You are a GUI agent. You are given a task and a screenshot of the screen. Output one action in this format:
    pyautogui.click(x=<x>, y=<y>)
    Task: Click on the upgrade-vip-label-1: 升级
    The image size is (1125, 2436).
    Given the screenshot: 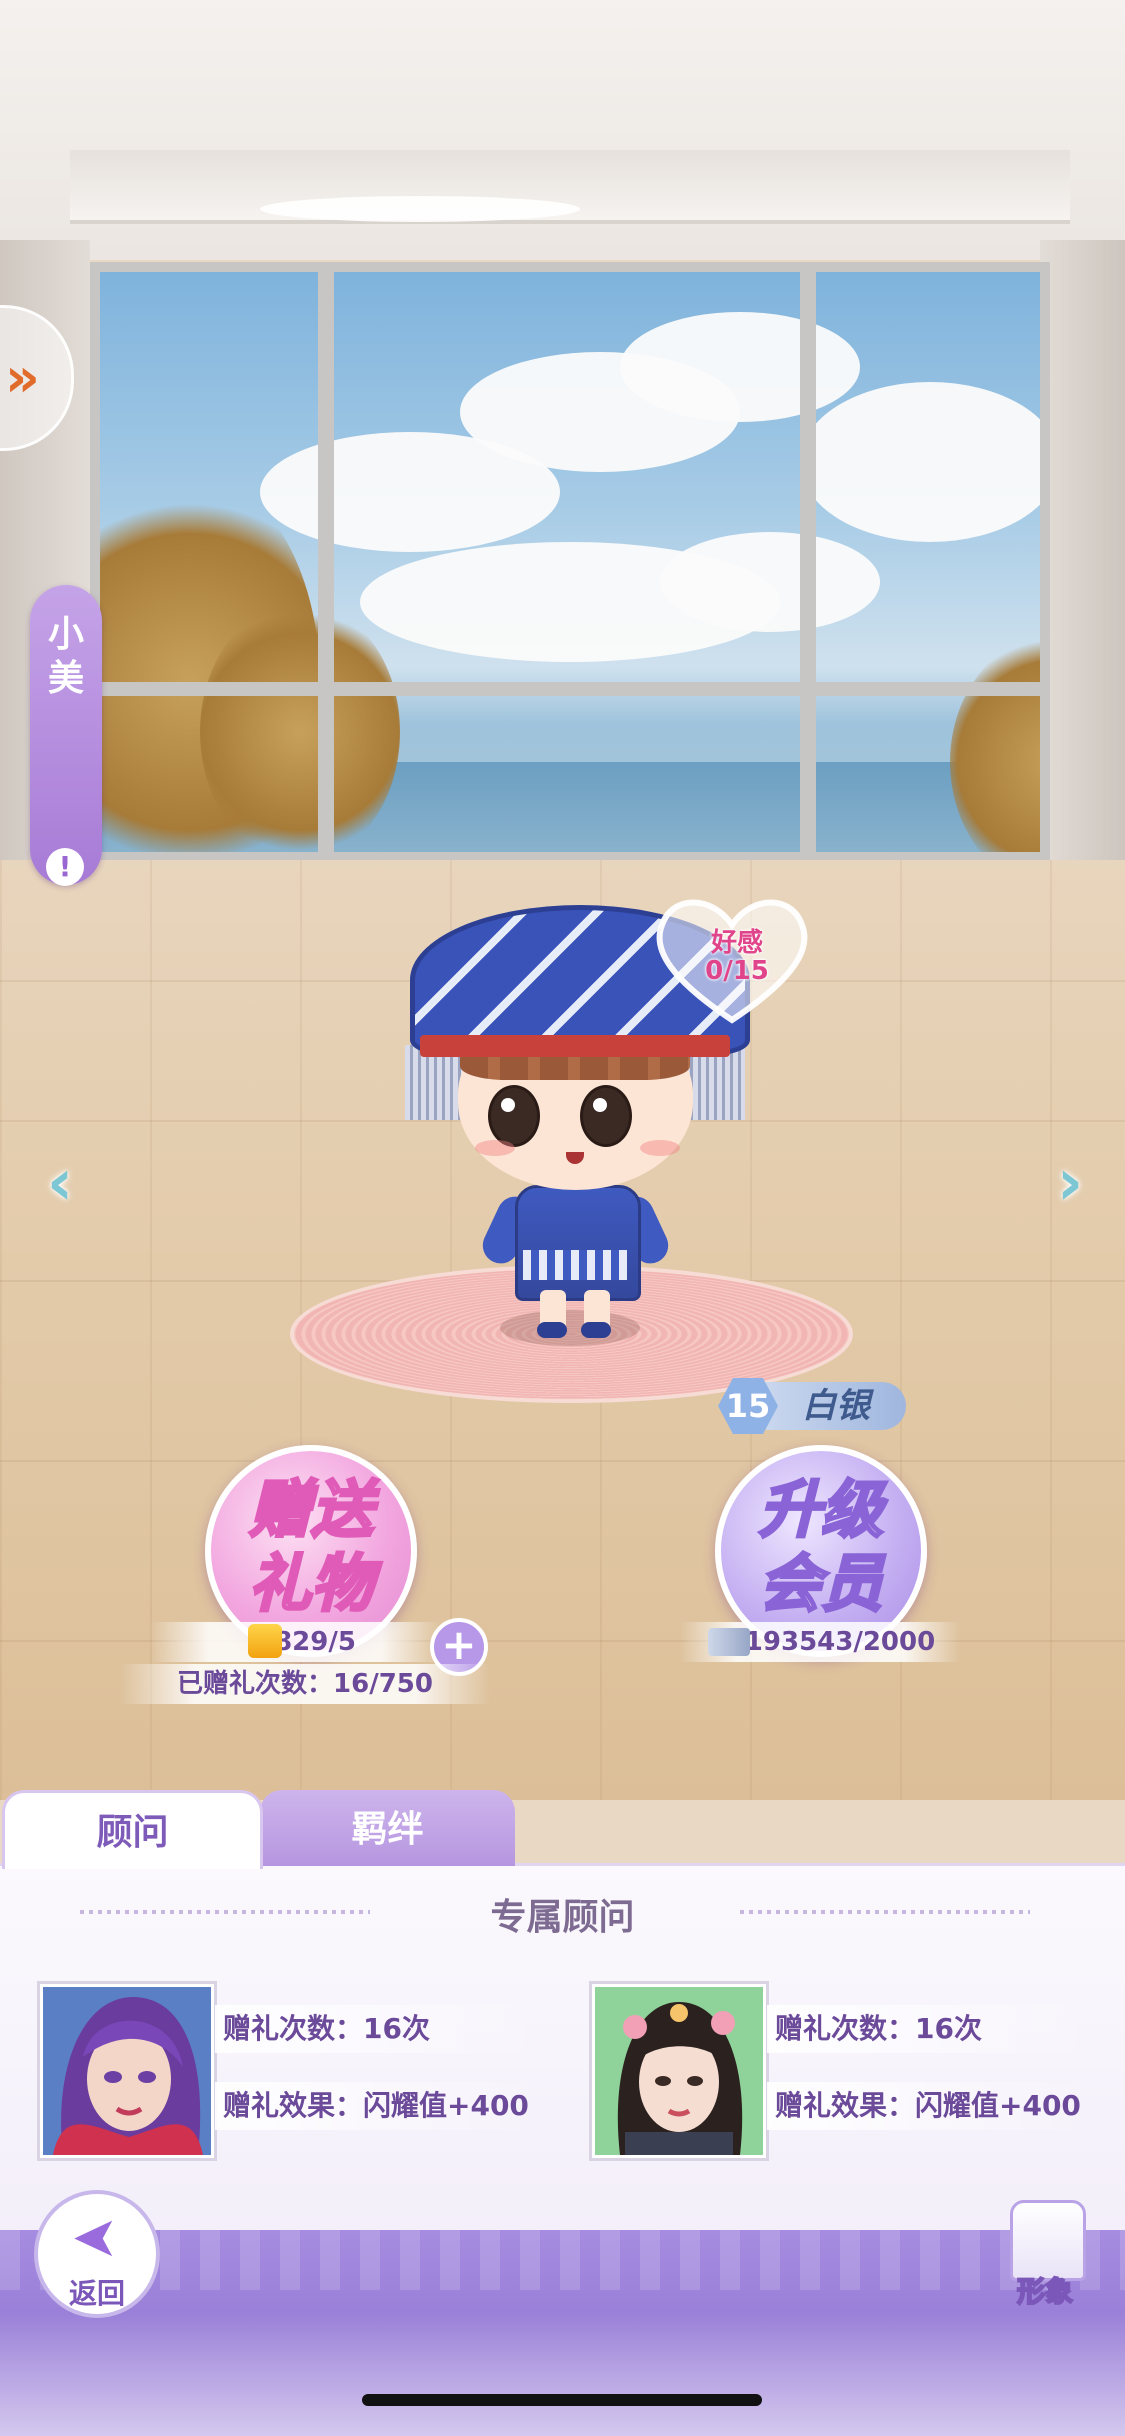 What is the action you would take?
    pyautogui.click(x=820, y=1509)
    